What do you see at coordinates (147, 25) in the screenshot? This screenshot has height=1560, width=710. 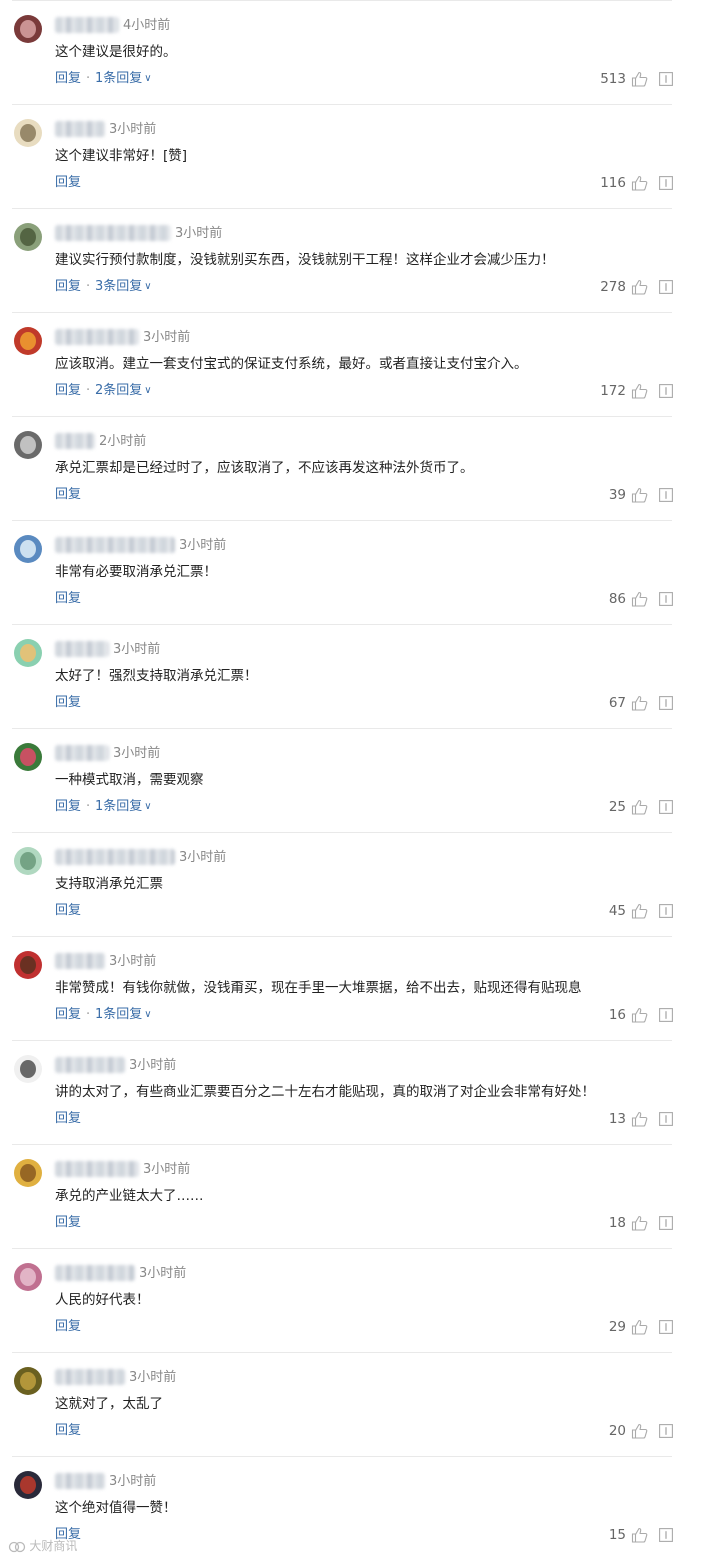 I see `comment-time: 4小时前` at bounding box center [147, 25].